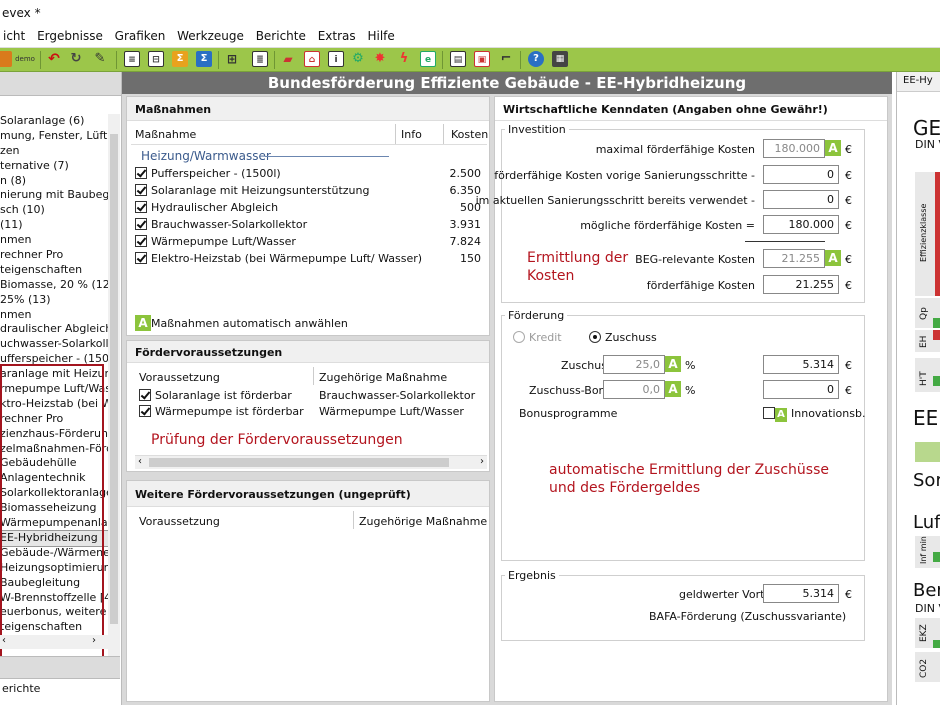  What do you see at coordinates (221, 224) in the screenshot?
I see `massnahme-row: Brauchwasser-Solarkollektor` at bounding box center [221, 224].